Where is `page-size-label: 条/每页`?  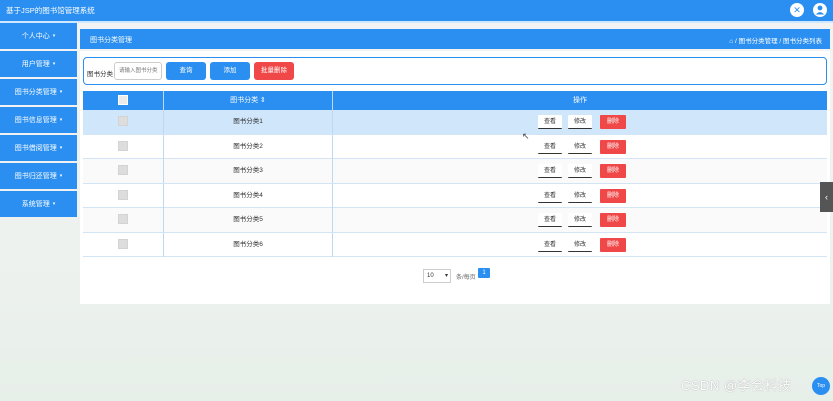 page-size-label: 条/每页 is located at coordinates (466, 278).